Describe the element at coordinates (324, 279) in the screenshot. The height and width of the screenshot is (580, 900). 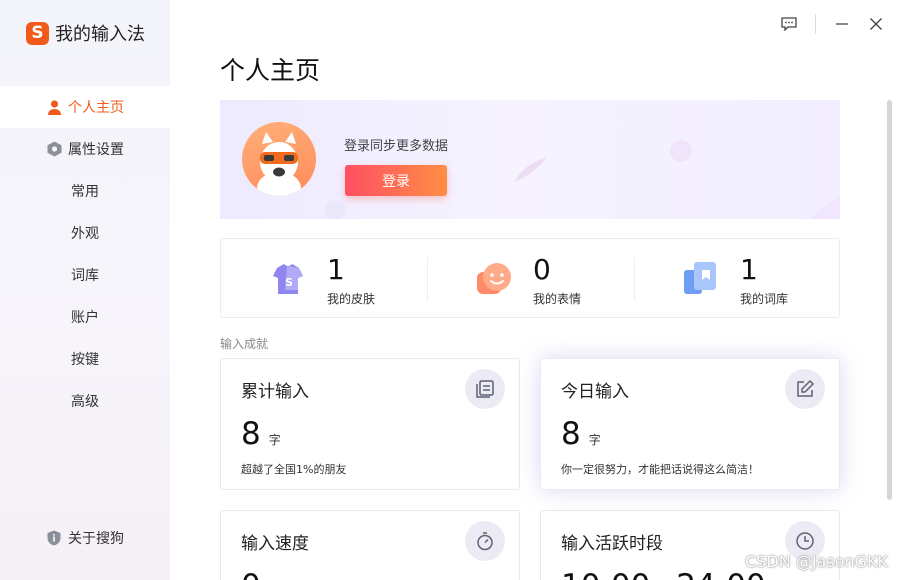
I see `stat-skins: S 1 我的皮肤` at that location.